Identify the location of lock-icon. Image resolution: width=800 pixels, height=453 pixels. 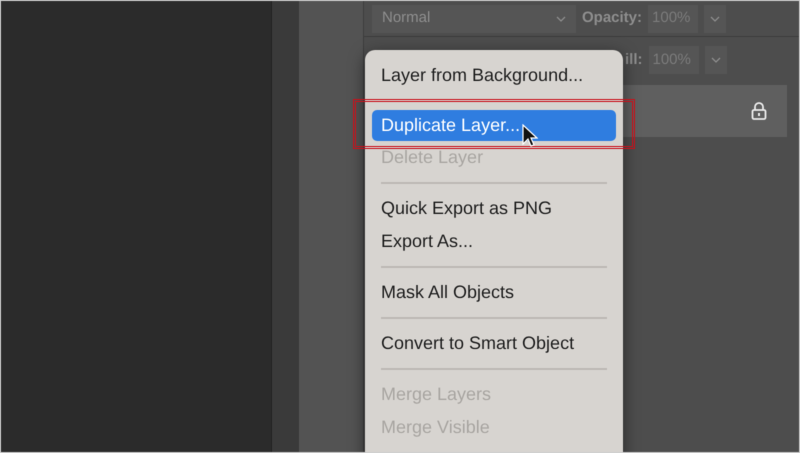
(759, 111).